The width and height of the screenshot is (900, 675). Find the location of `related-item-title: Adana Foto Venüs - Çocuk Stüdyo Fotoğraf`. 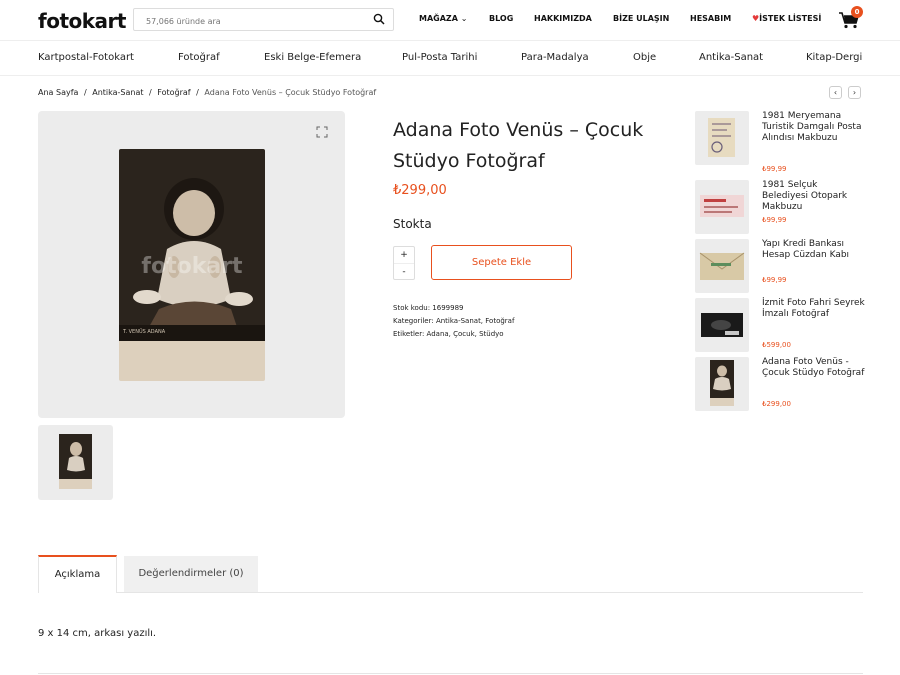

related-item-title: Adana Foto Venüs - Çocuk Stüdyo Fotoğraf is located at coordinates (814, 368).